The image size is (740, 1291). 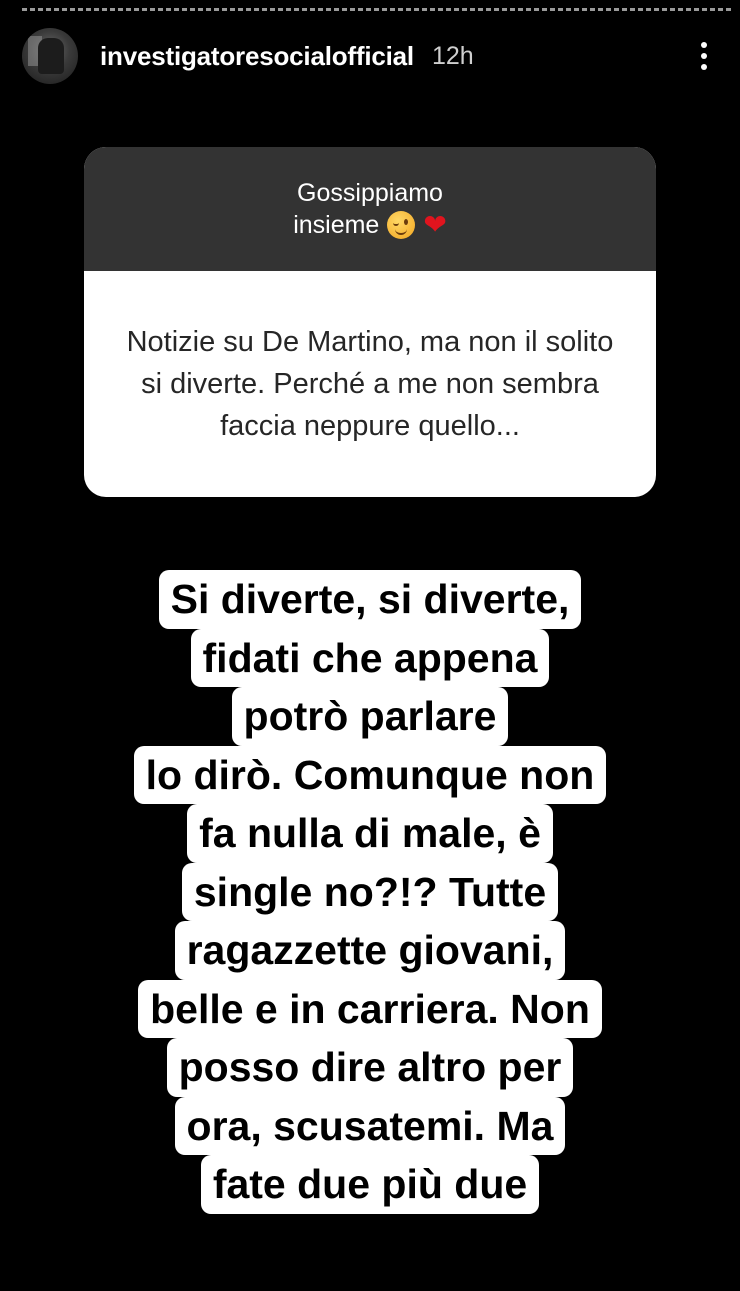 I want to click on story-progress-bar, so click(x=377, y=10).